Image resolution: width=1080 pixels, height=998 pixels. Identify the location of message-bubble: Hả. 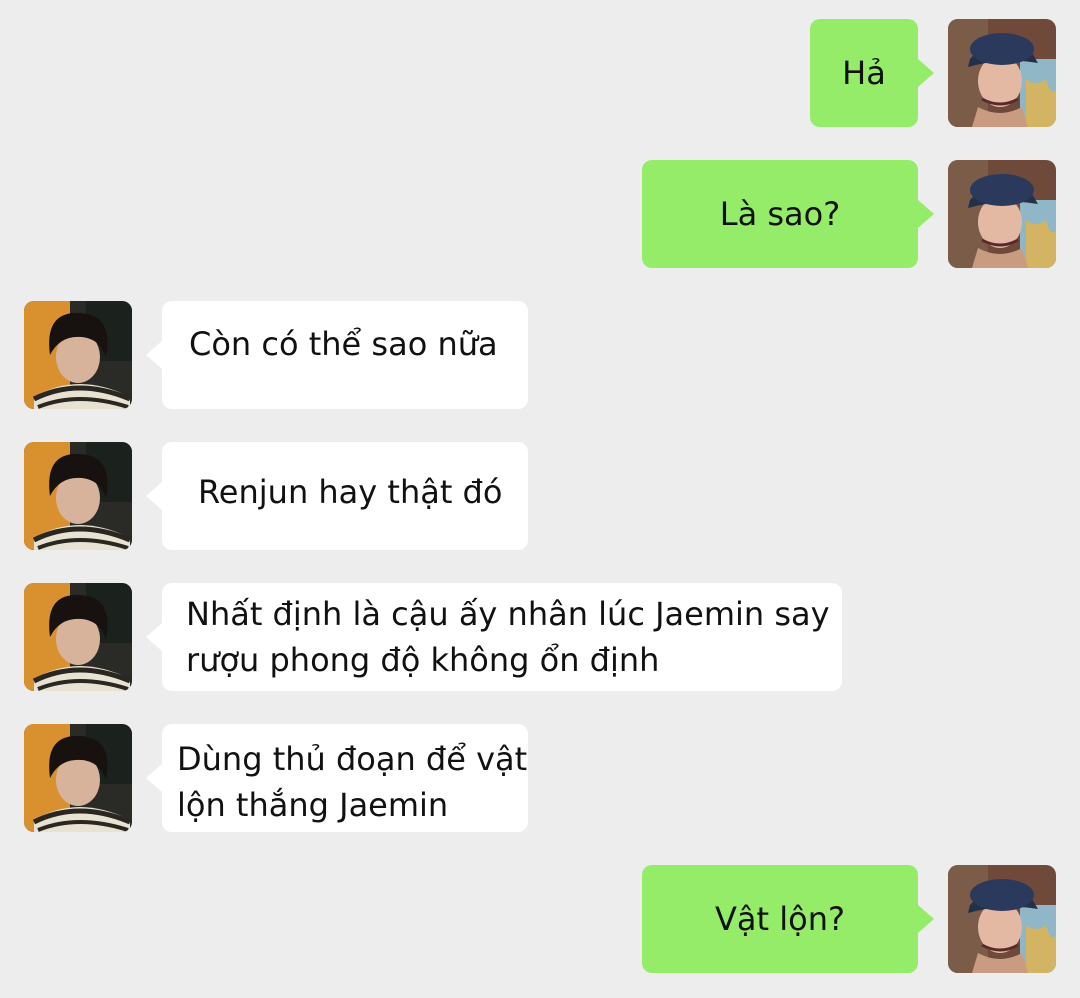
(872, 73).